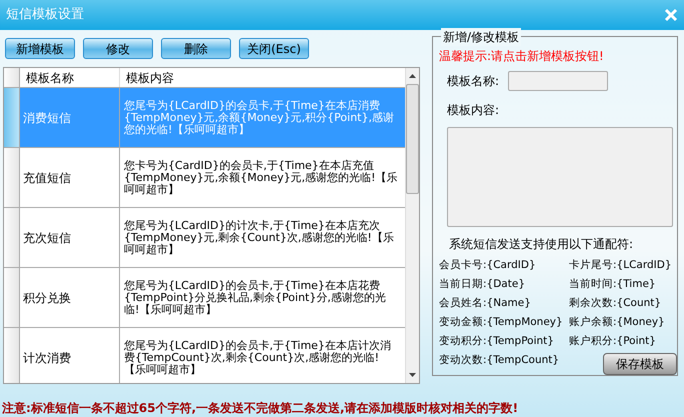 The height and width of the screenshot is (417, 684). I want to click on table-row: 充次短信 您尾号为{LCardID}的计次卡,于{Time}在本店充次{TempMoney}元,剩余{Count}次,感谢您的光临!【乐呵呵超市】, so click(212, 238).